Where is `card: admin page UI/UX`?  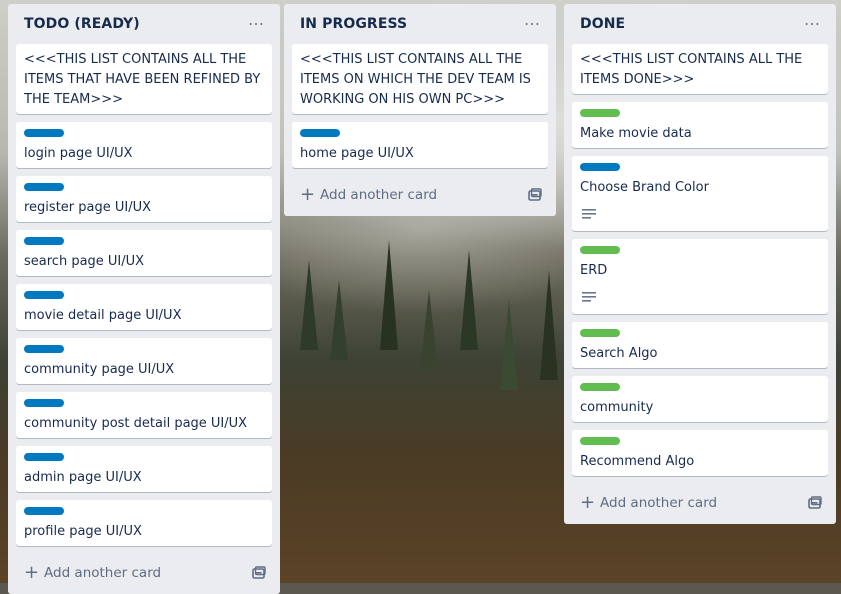
card: admin page UI/UX is located at coordinates (144, 469).